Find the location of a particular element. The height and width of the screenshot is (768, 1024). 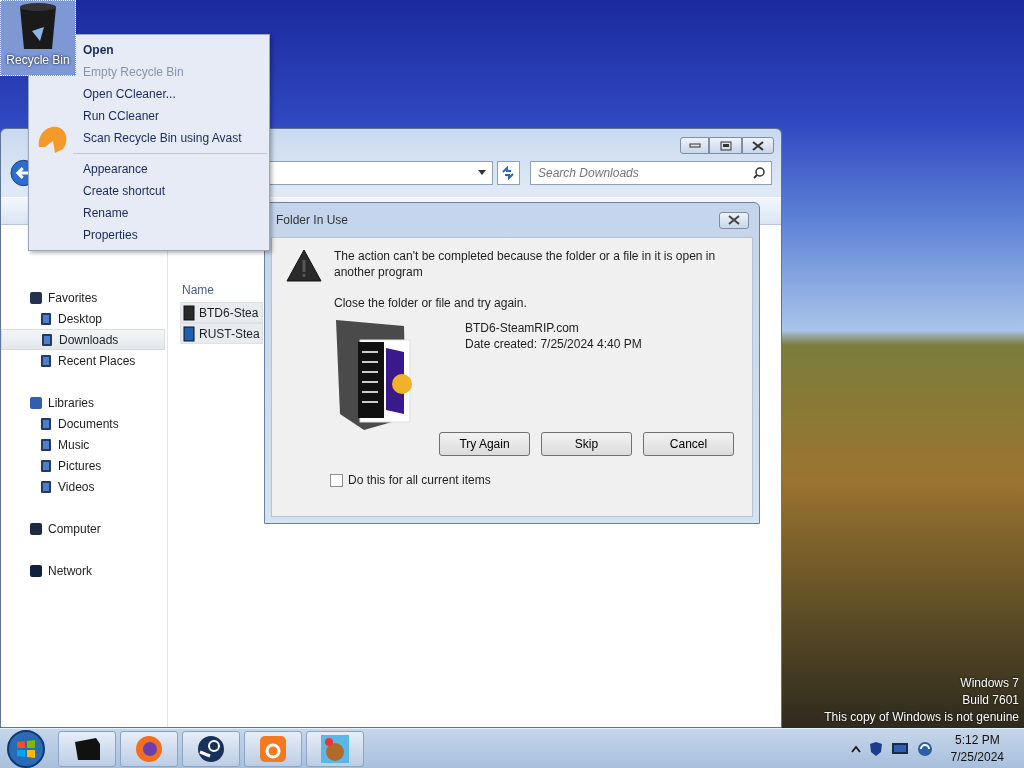

menu-item: Run CCleaner is located at coordinates (174, 116).